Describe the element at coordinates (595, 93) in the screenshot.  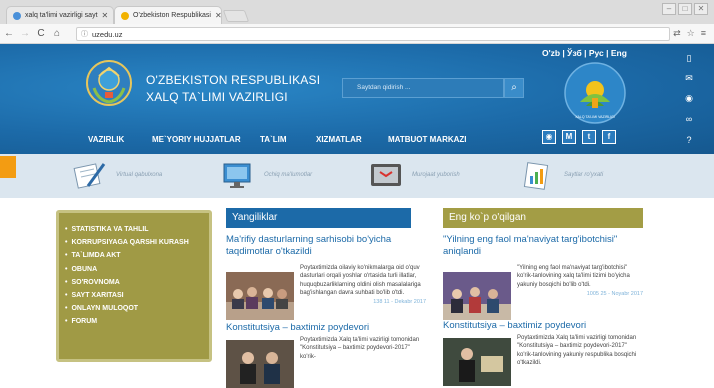
I see `ministry-logo-icon: XALQ TA'LIMI VAZIRLIGI` at that location.